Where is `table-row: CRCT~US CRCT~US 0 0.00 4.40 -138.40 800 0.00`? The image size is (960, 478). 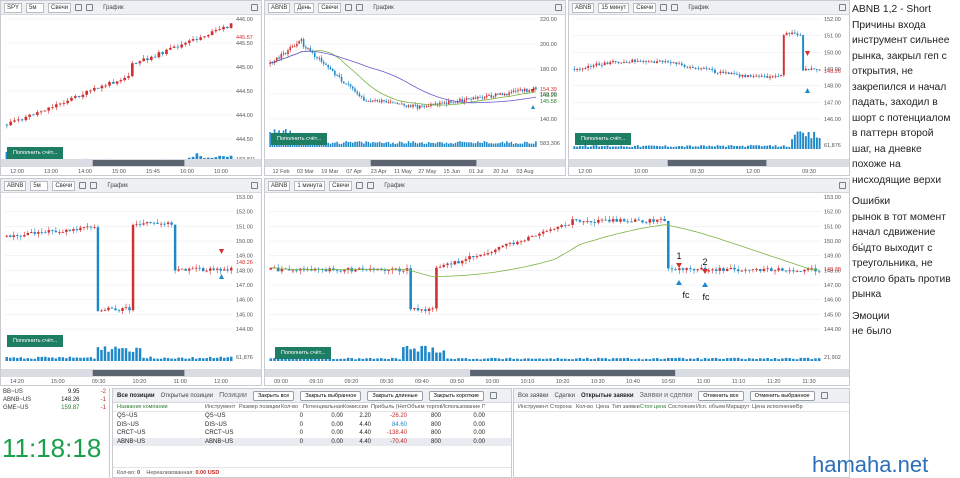 table-row: CRCT~US CRCT~US 0 0.00 4.40 -138.40 800 0.00 is located at coordinates (312, 433).